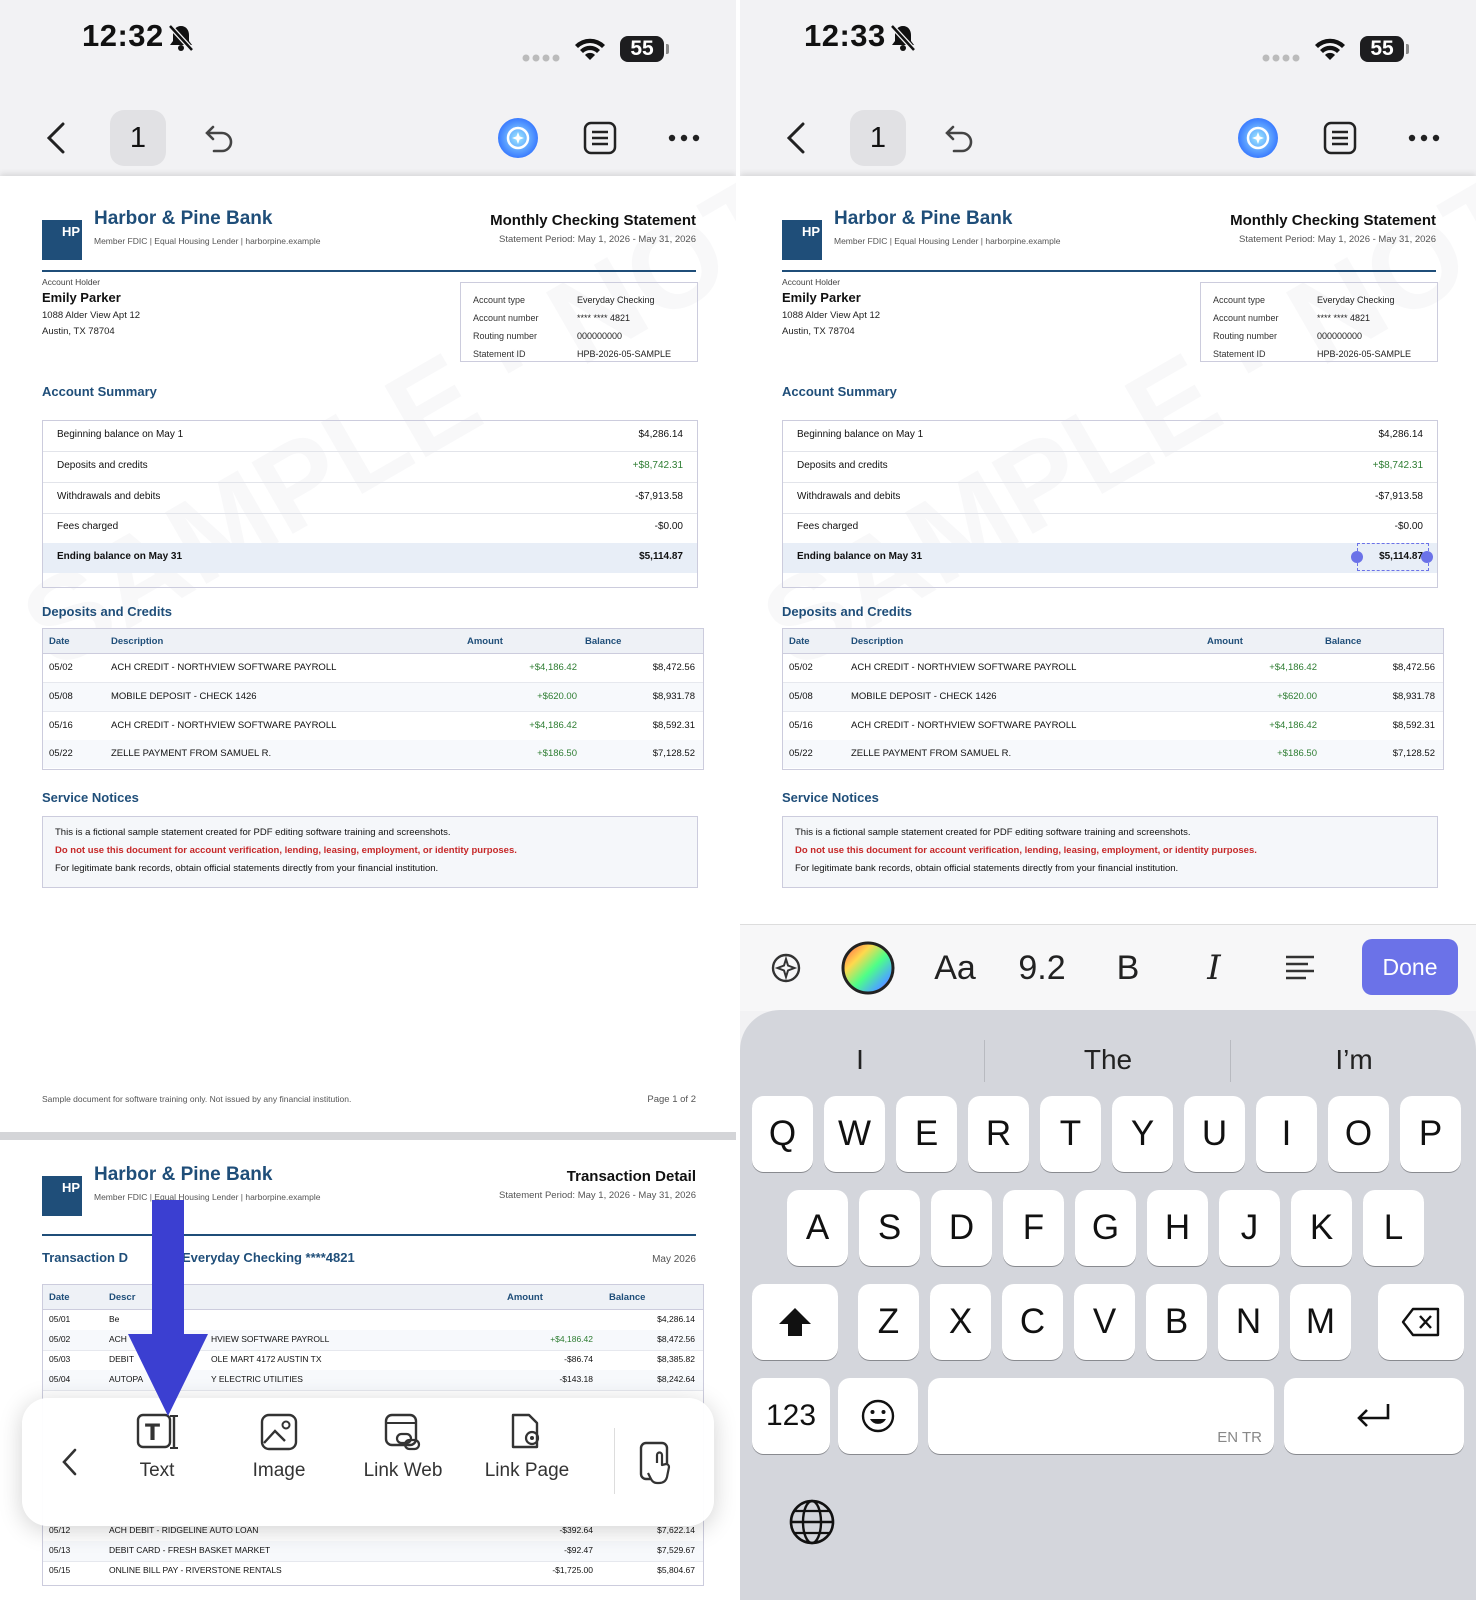  I want to click on action-bar-back-button, so click(69, 1462).